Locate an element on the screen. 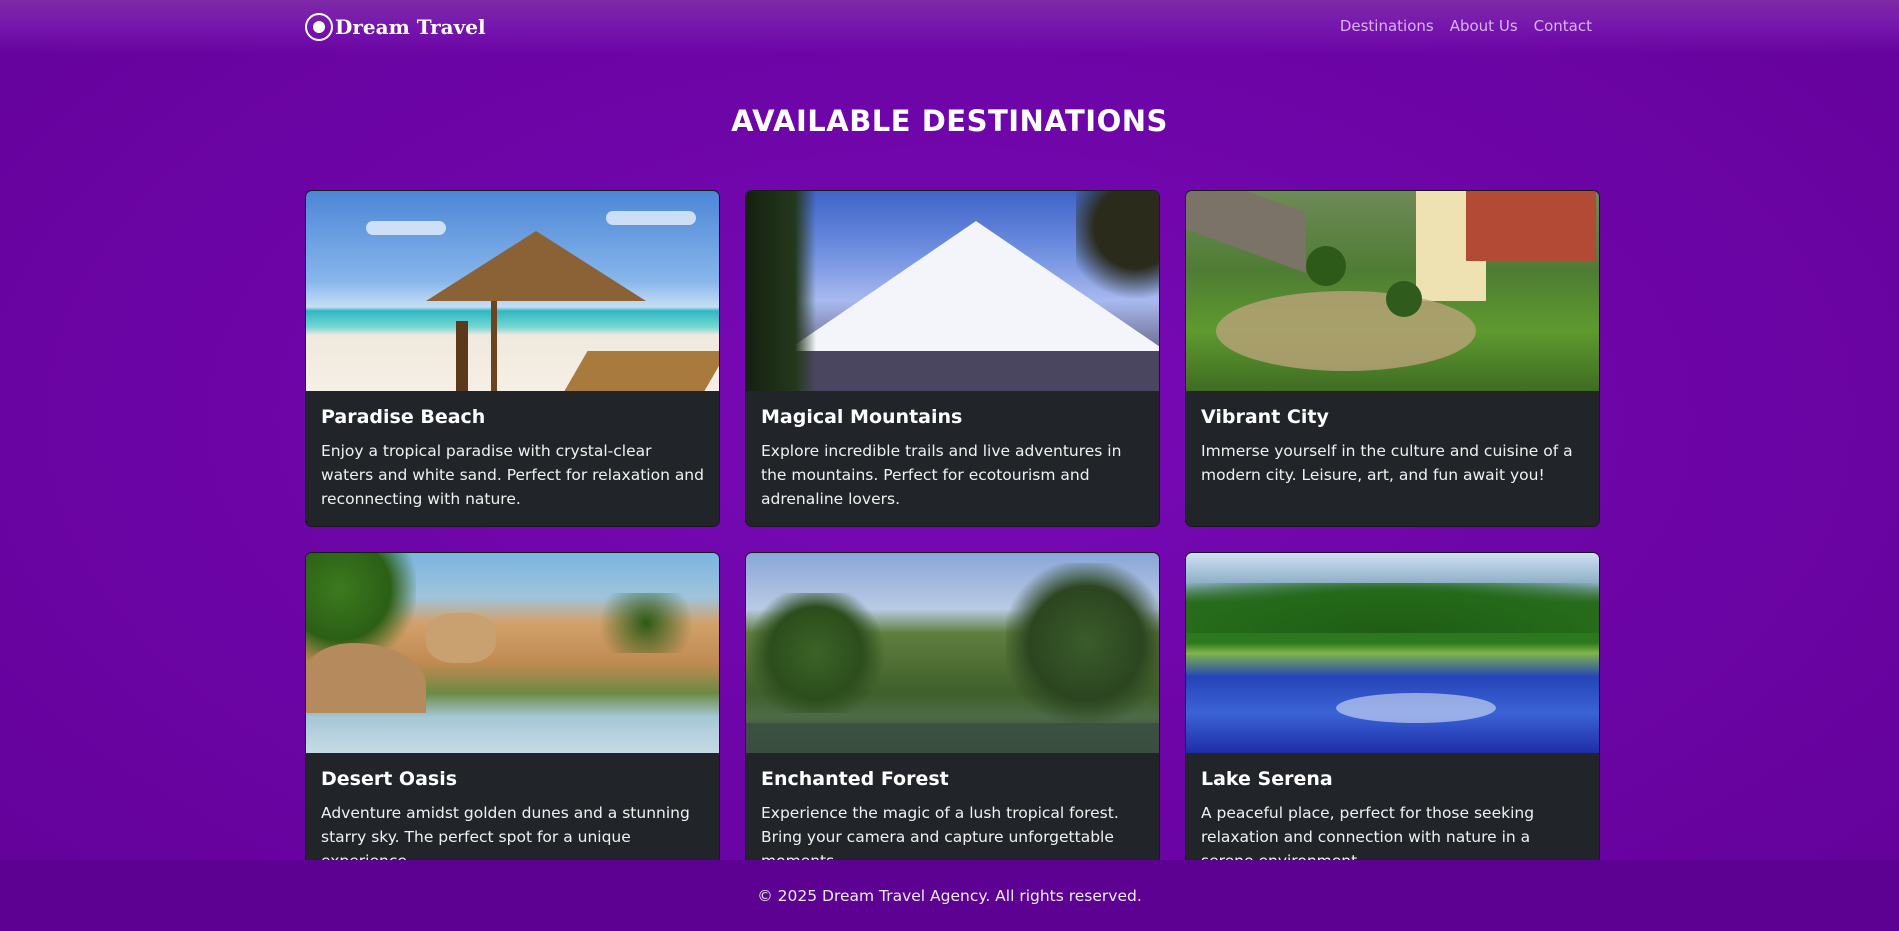  card-title: Enchanted Forest is located at coordinates (855, 779).